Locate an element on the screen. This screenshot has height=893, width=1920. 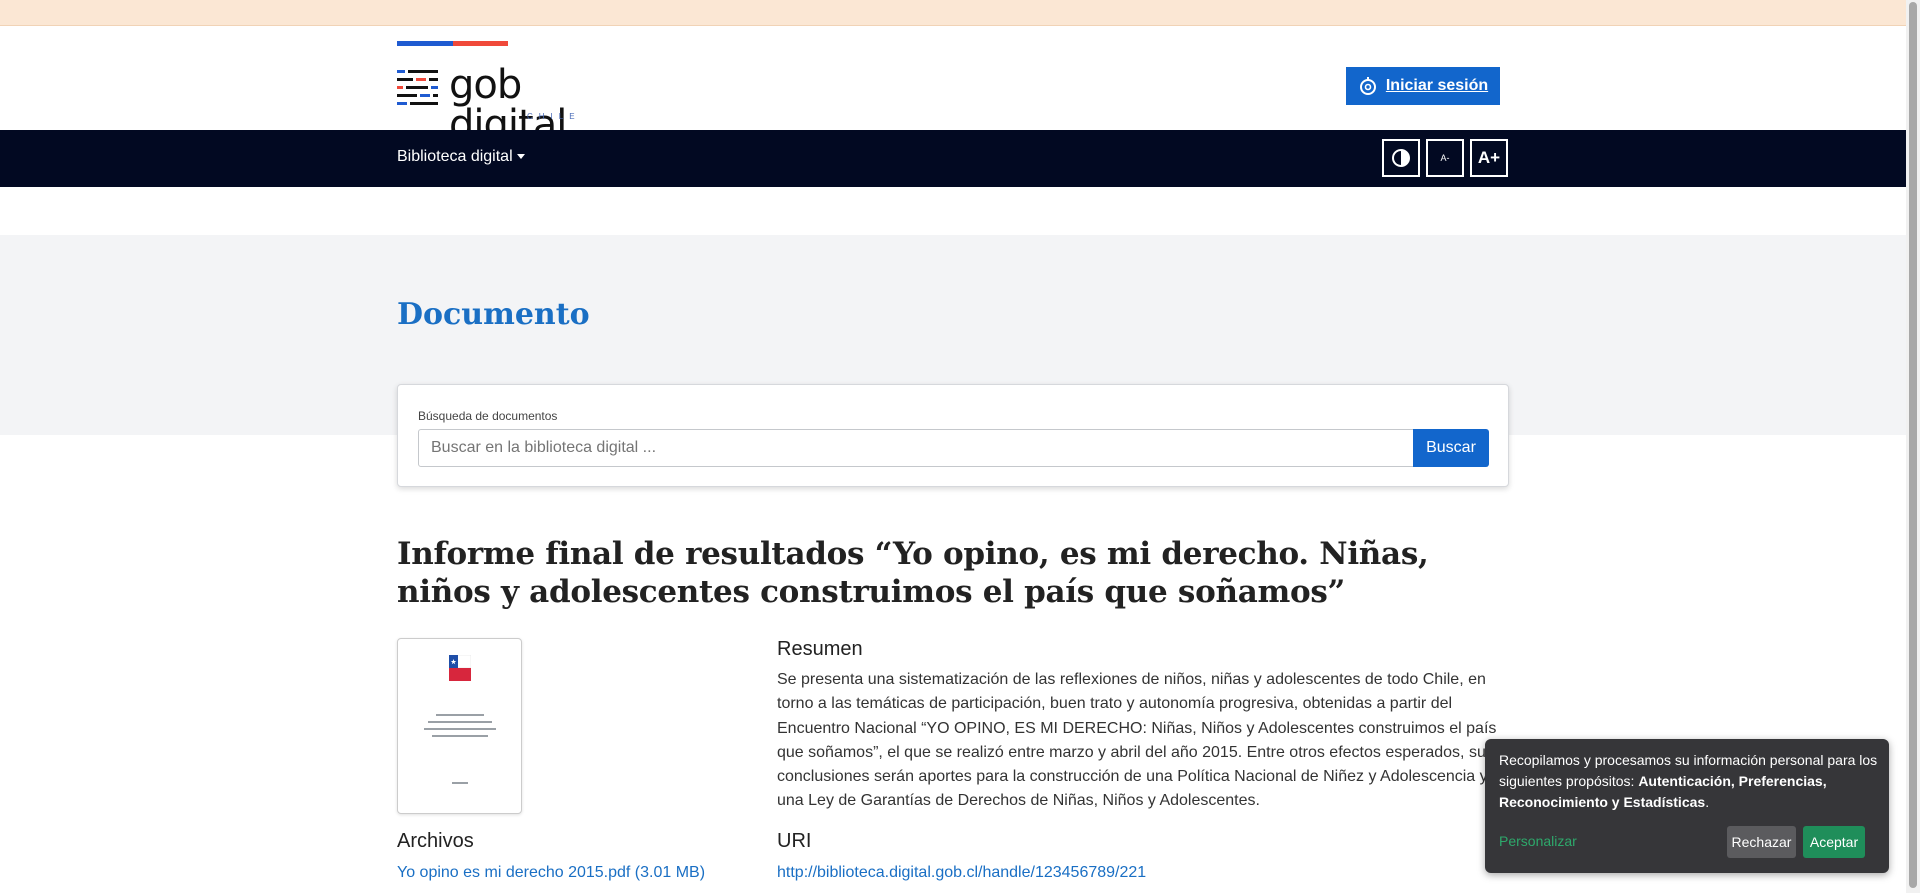
scrollbar-thumb is located at coordinates (1913, 445).